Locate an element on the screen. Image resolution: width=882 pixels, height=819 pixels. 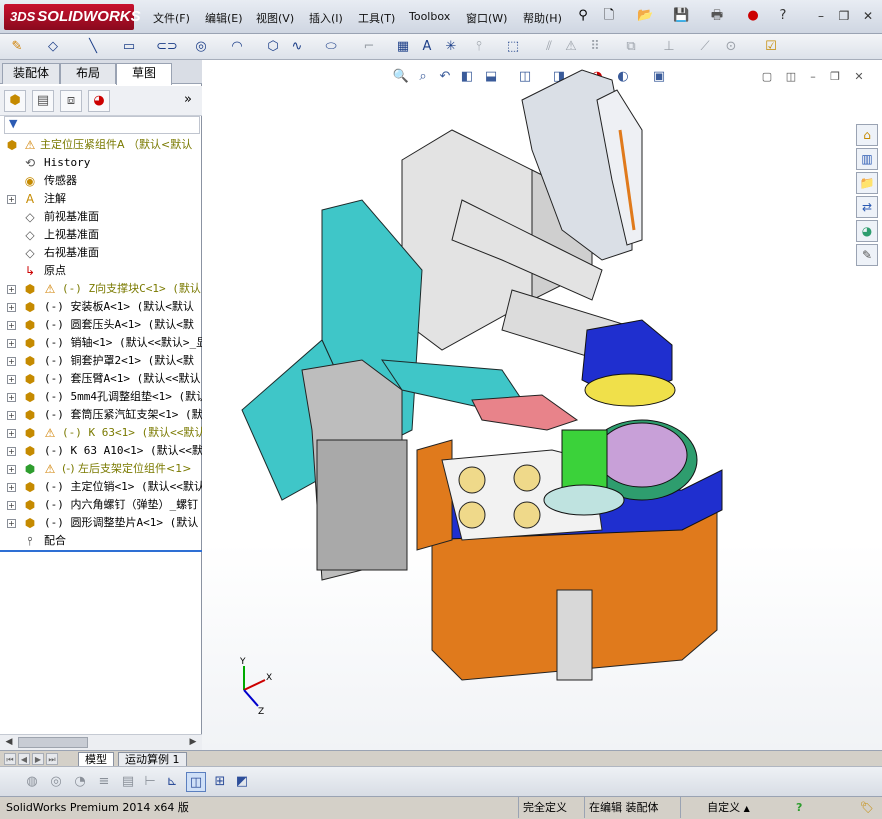
fillet-icon: ⌐ is located at coordinates (369, 47).